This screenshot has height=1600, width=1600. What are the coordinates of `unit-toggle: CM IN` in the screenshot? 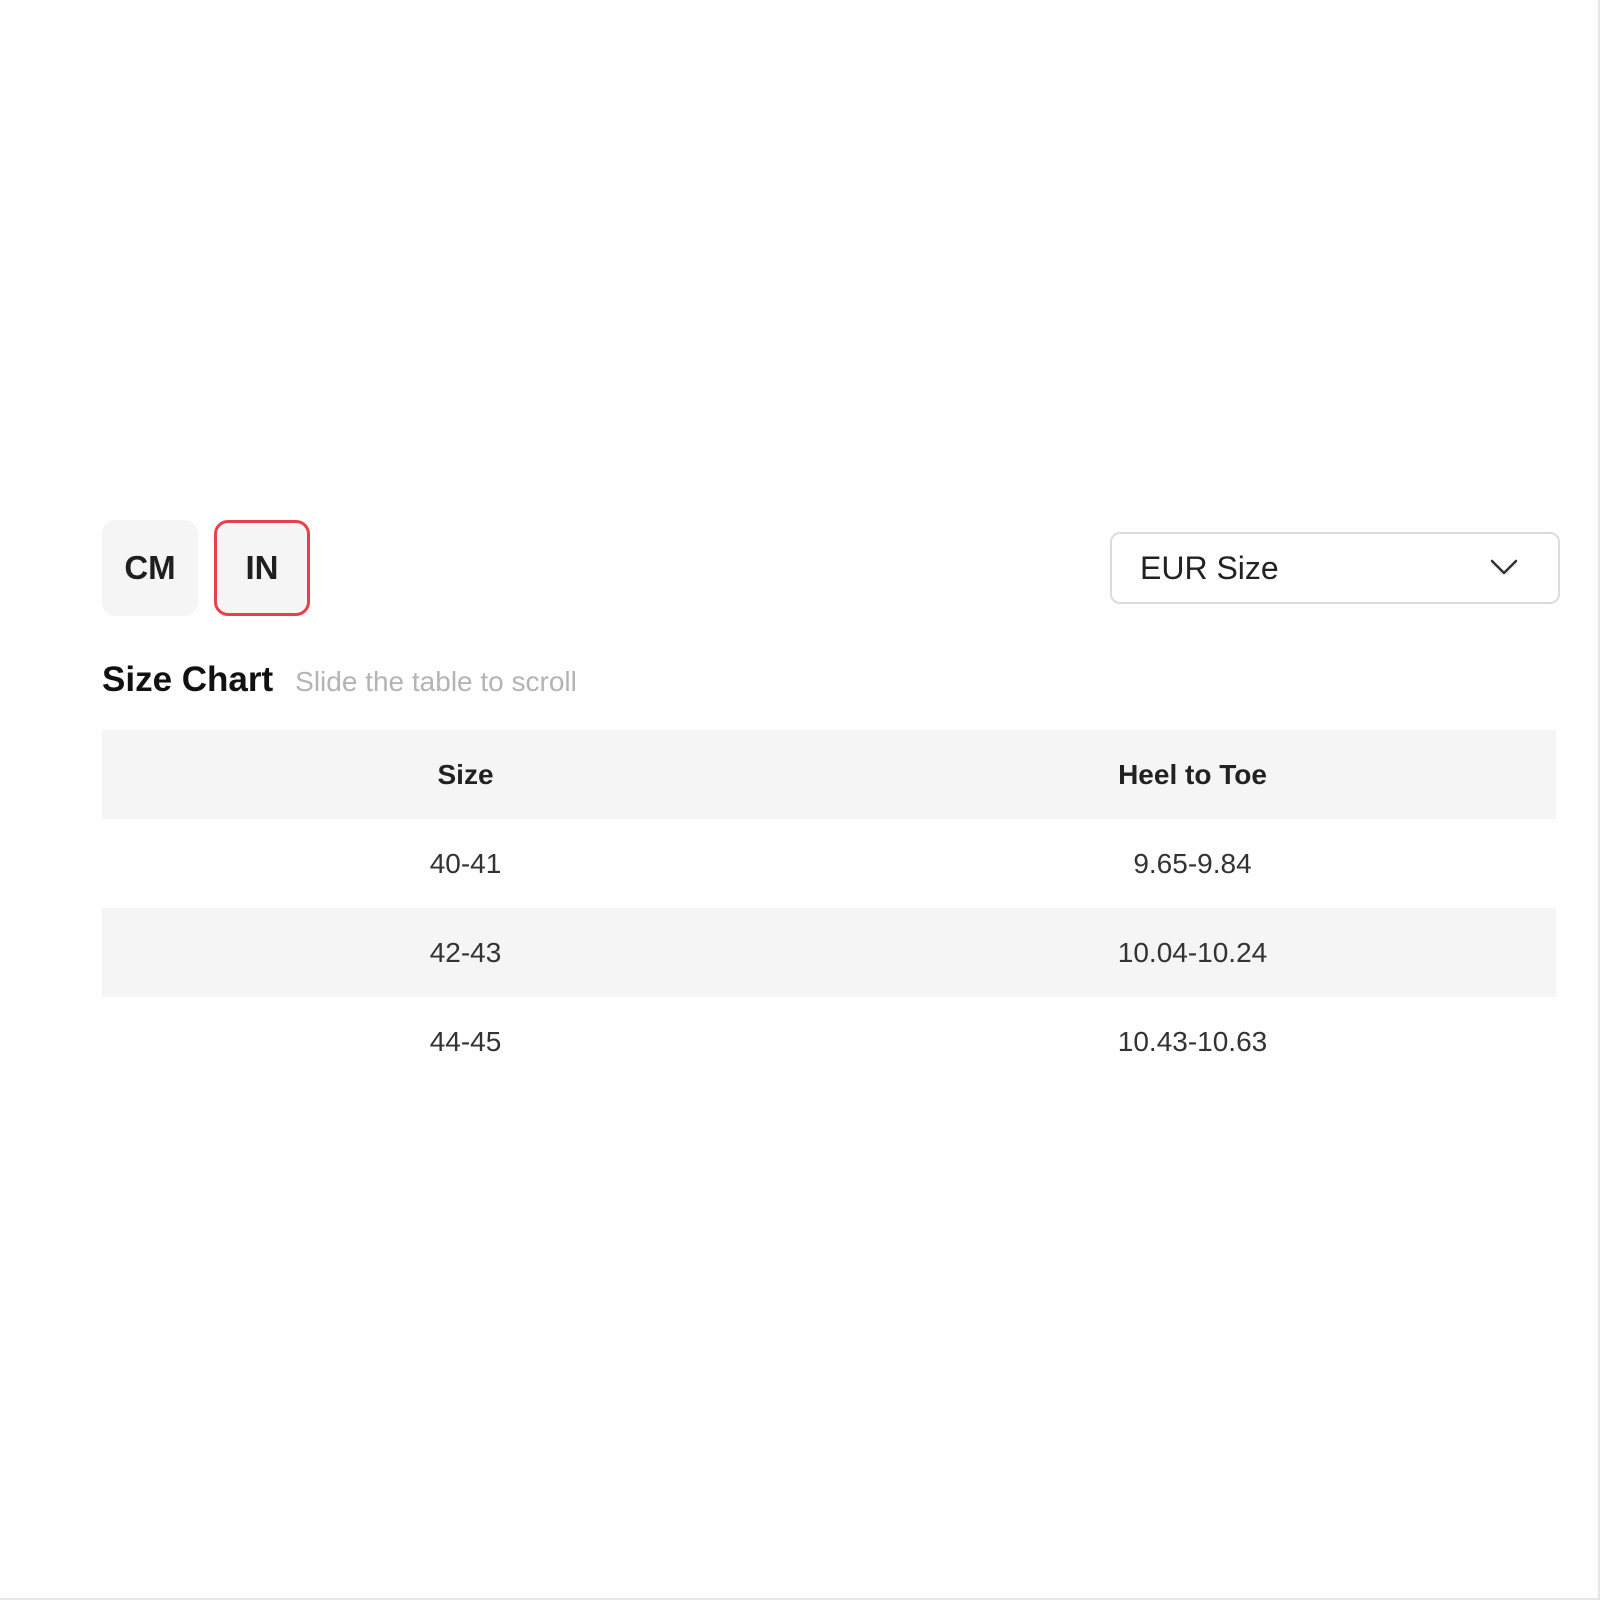 It's located at (206, 568).